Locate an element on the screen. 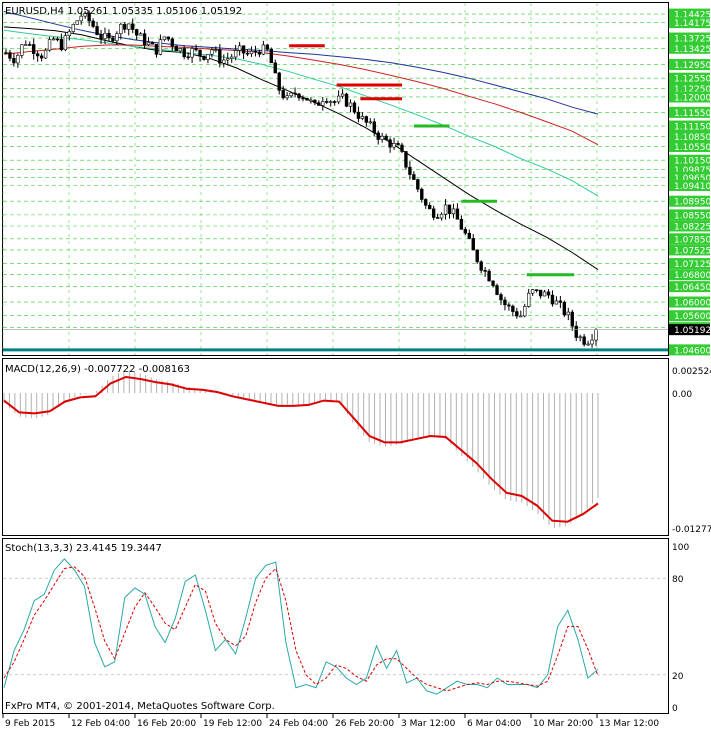  price-tick-label: 1.07125 is located at coordinates (692, 265).